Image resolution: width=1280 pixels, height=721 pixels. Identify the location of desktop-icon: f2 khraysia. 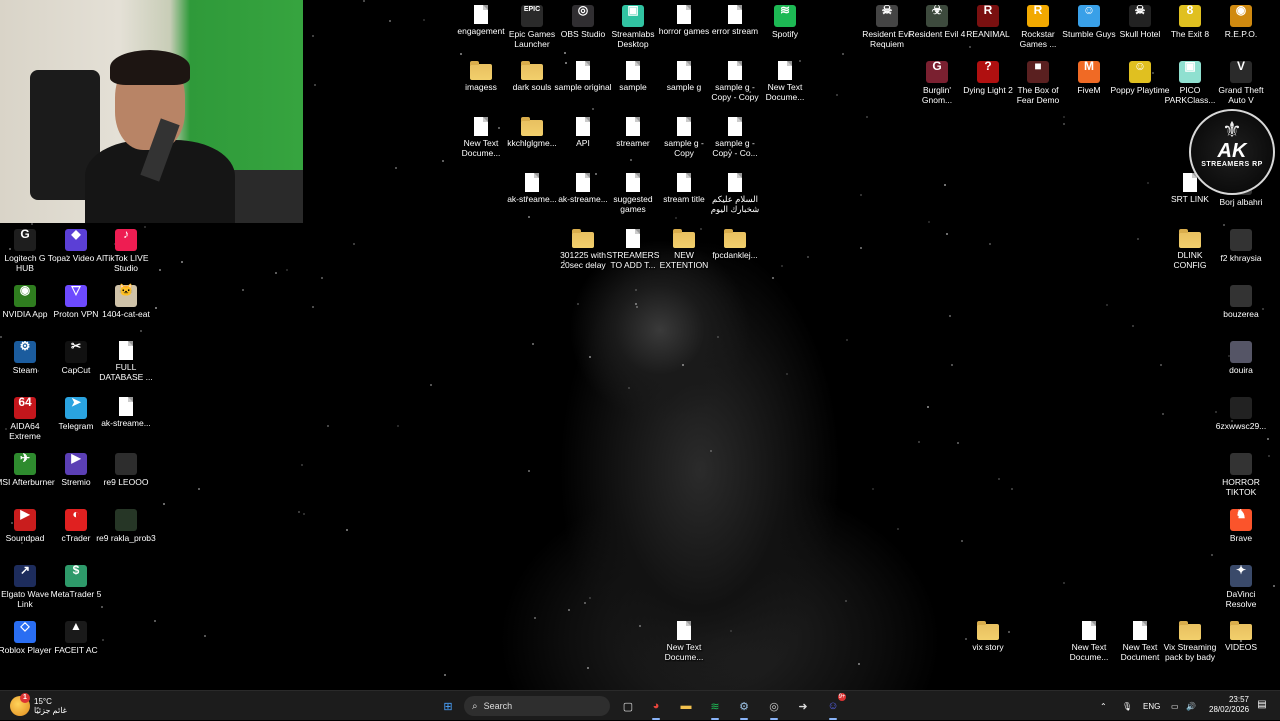
(1241, 244).